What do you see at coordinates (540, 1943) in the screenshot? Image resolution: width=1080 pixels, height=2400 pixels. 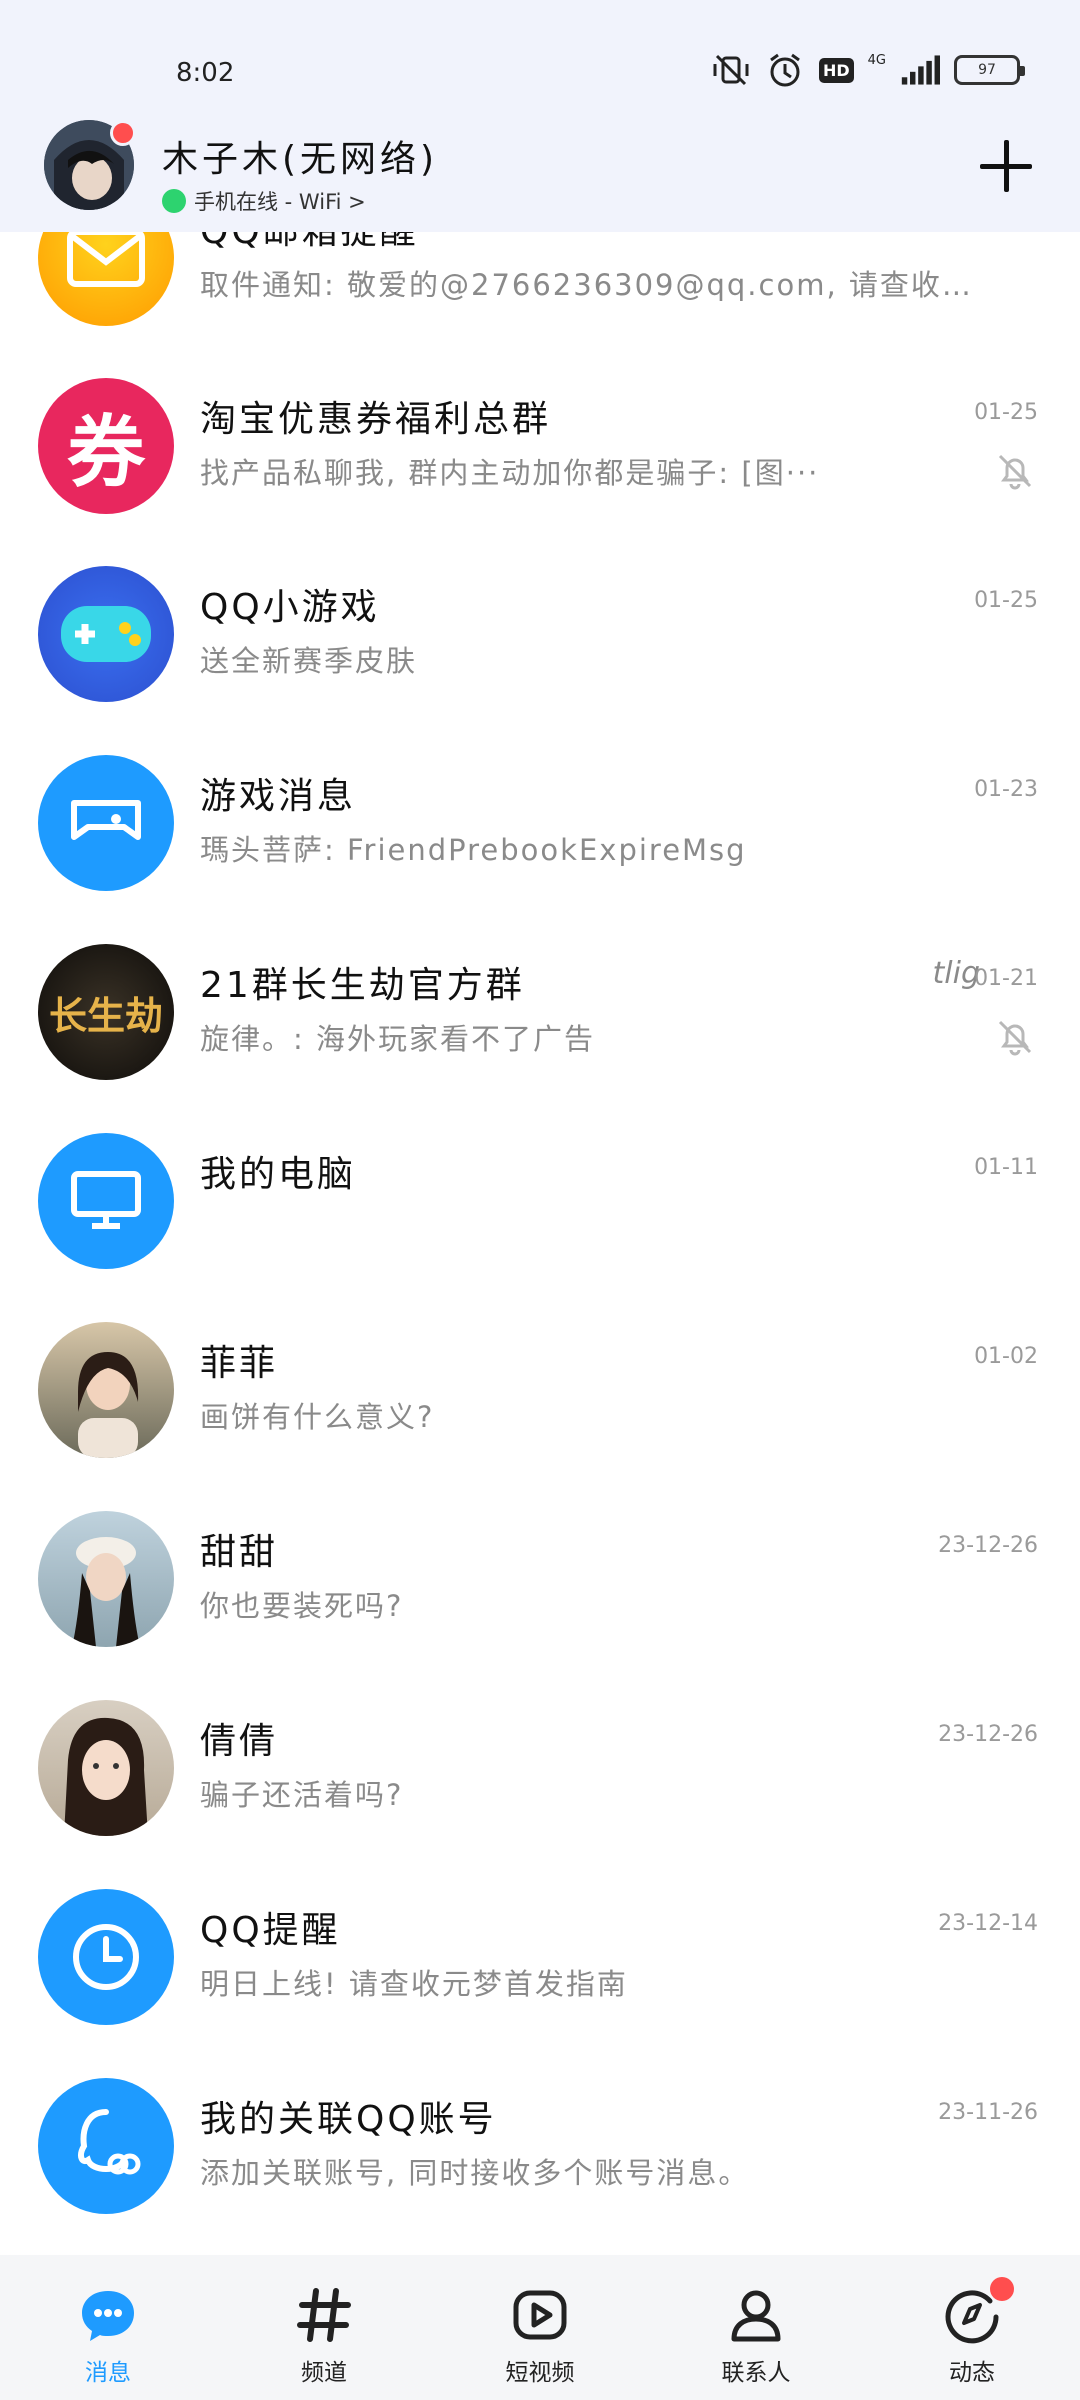 I see `conversation-item: QQ提醒 明日上线! 请查收元梦首发指南 23-12-14` at bounding box center [540, 1943].